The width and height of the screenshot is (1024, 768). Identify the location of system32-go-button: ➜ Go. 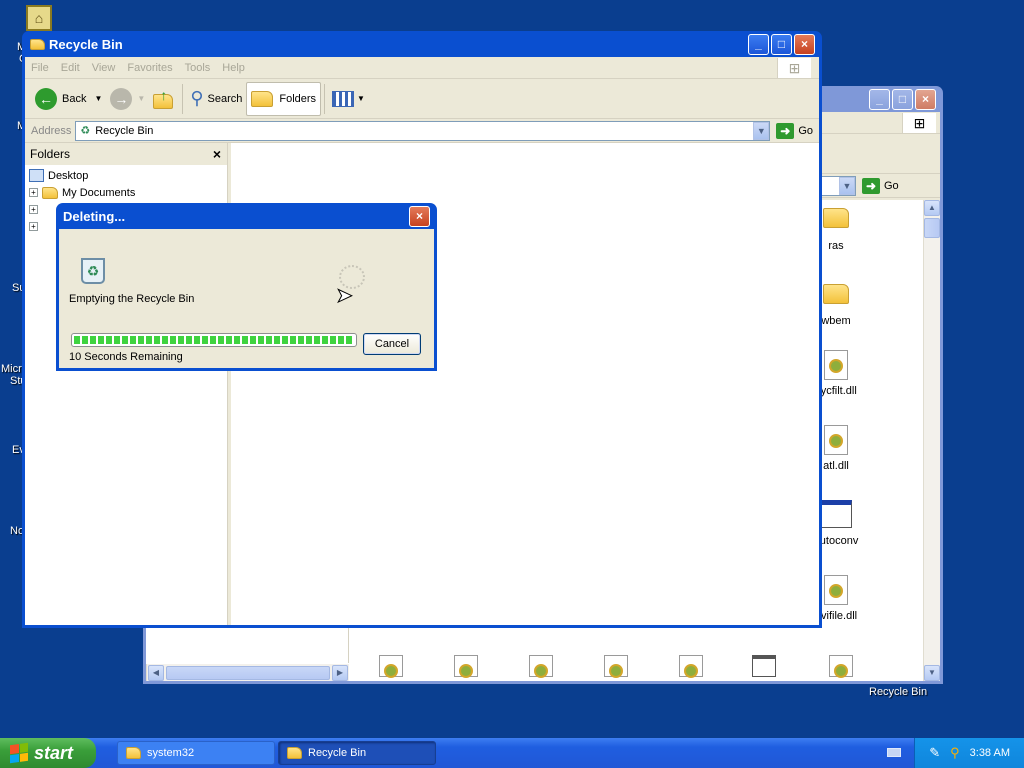
(880, 185).